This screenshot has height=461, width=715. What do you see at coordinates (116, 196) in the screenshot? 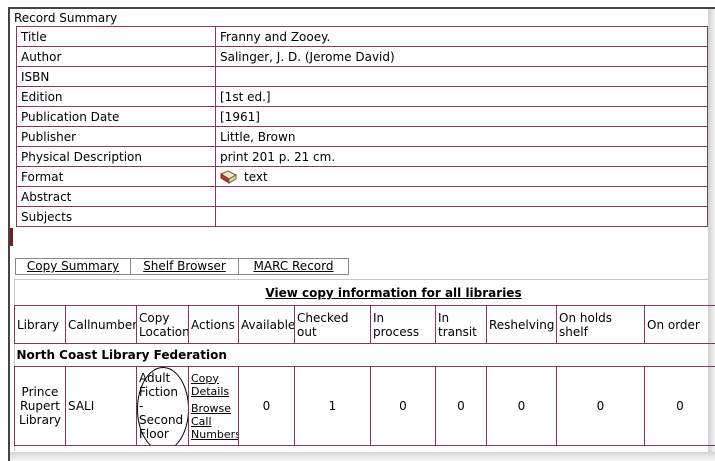
I see `record-label: Abstract` at bounding box center [116, 196].